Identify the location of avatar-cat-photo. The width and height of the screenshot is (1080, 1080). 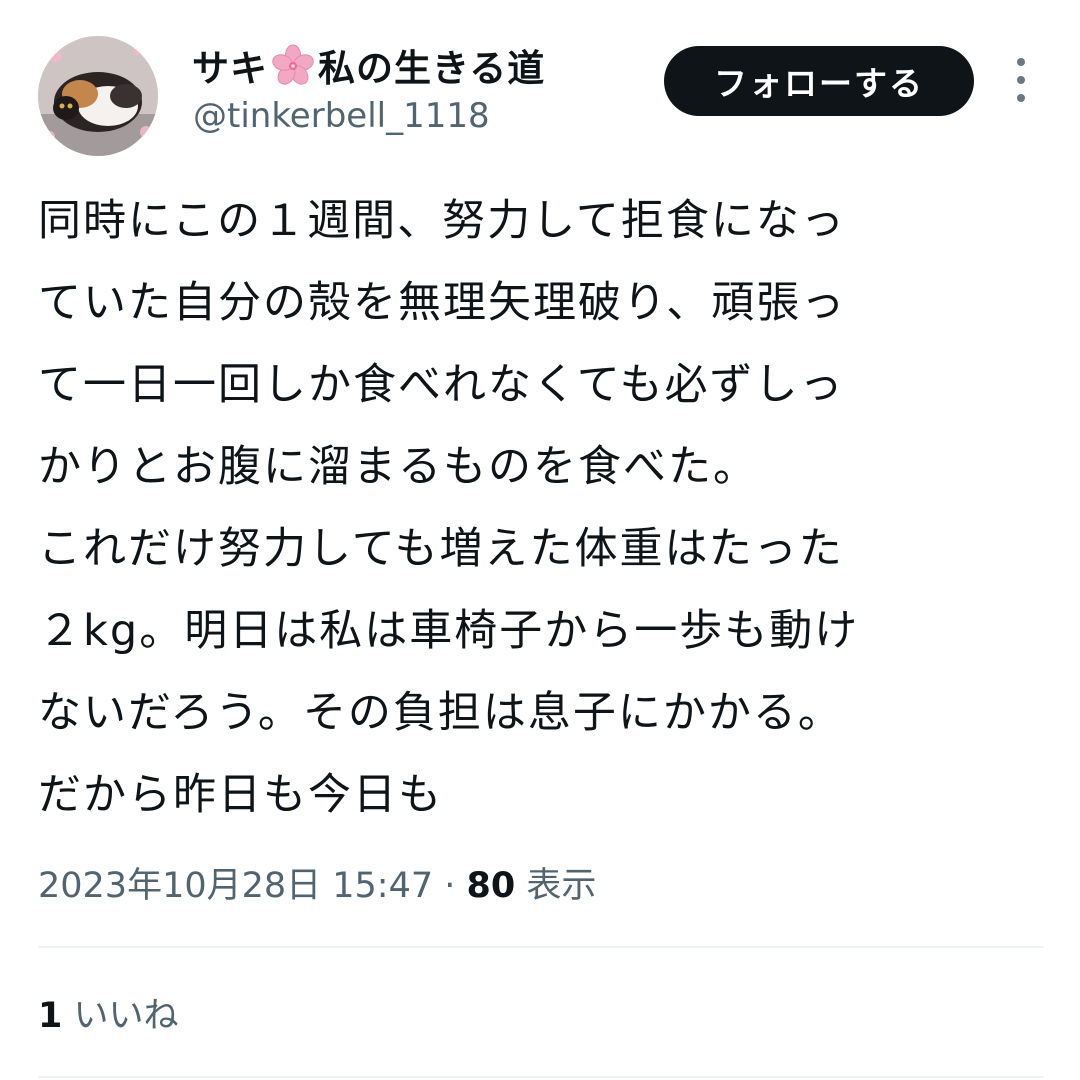
(98, 96).